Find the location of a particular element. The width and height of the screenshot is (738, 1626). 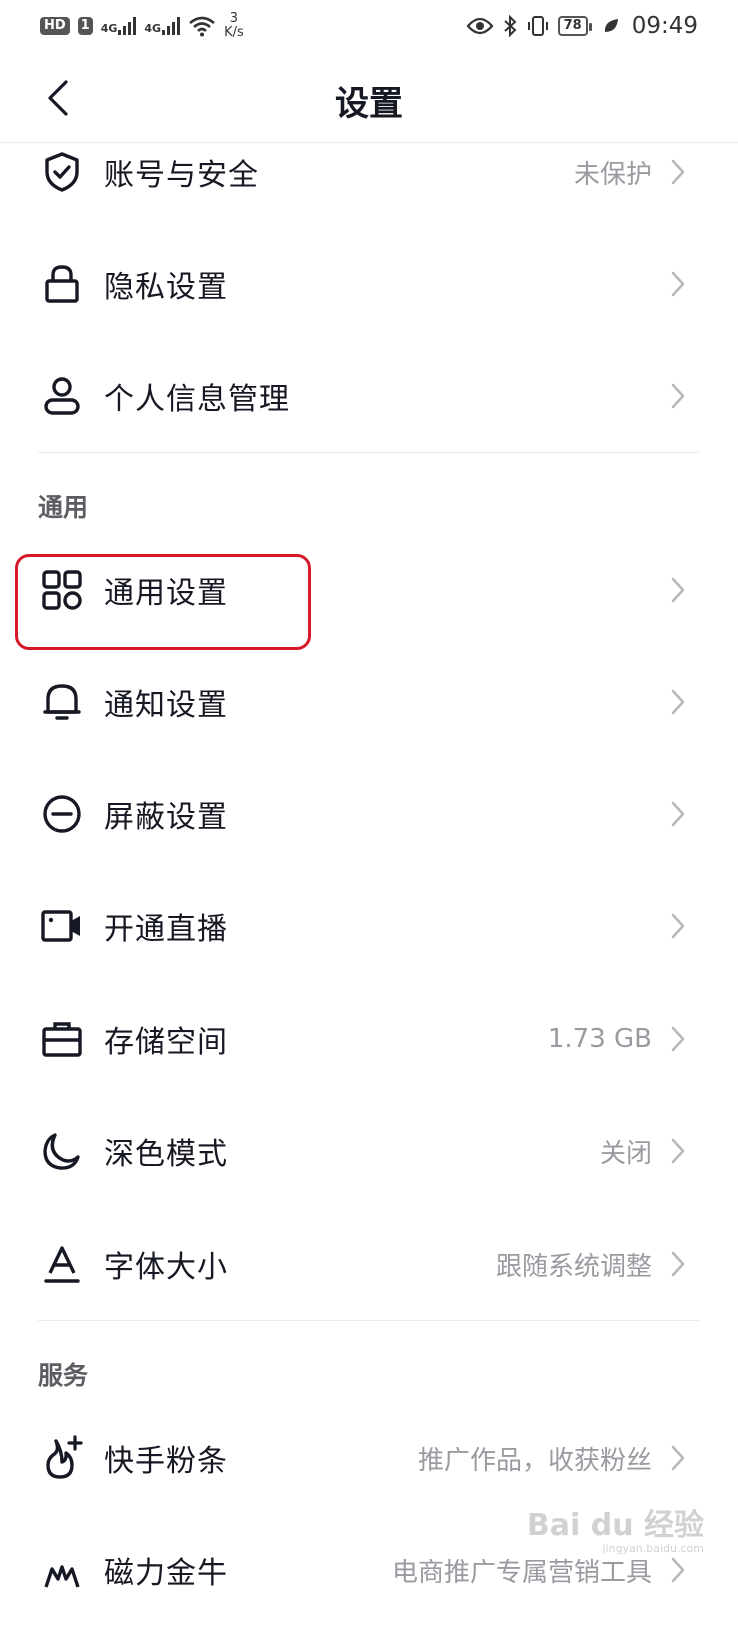

row-label: 开通直播 is located at coordinates (166, 929).